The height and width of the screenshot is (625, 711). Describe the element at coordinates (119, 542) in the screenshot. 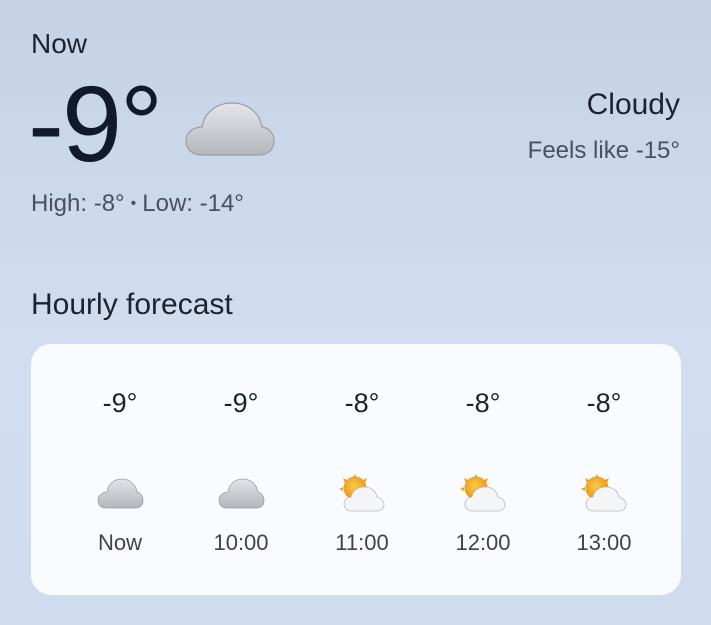

I see `hour-time: Now` at that location.